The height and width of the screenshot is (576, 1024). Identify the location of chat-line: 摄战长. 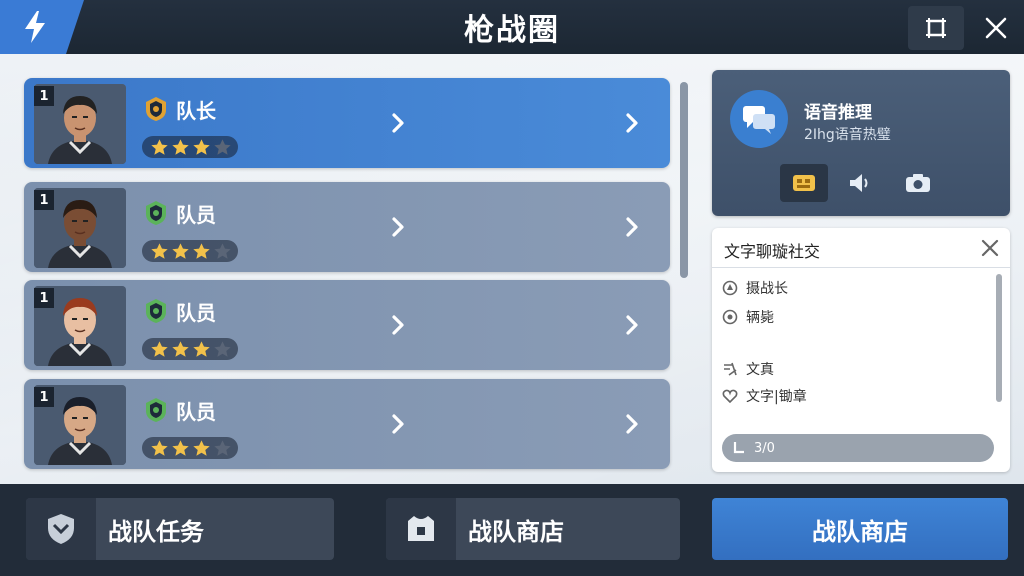
(755, 288).